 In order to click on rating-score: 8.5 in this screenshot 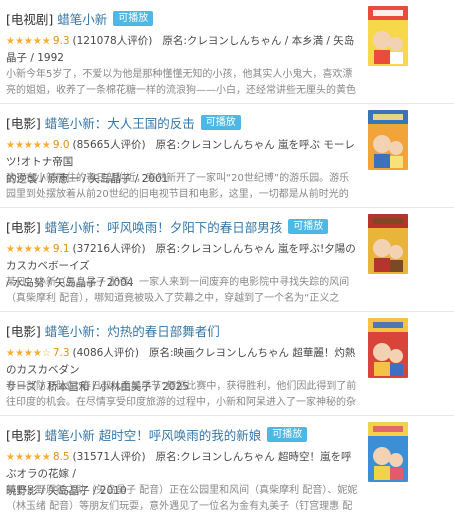, I will do `click(61, 457)`.